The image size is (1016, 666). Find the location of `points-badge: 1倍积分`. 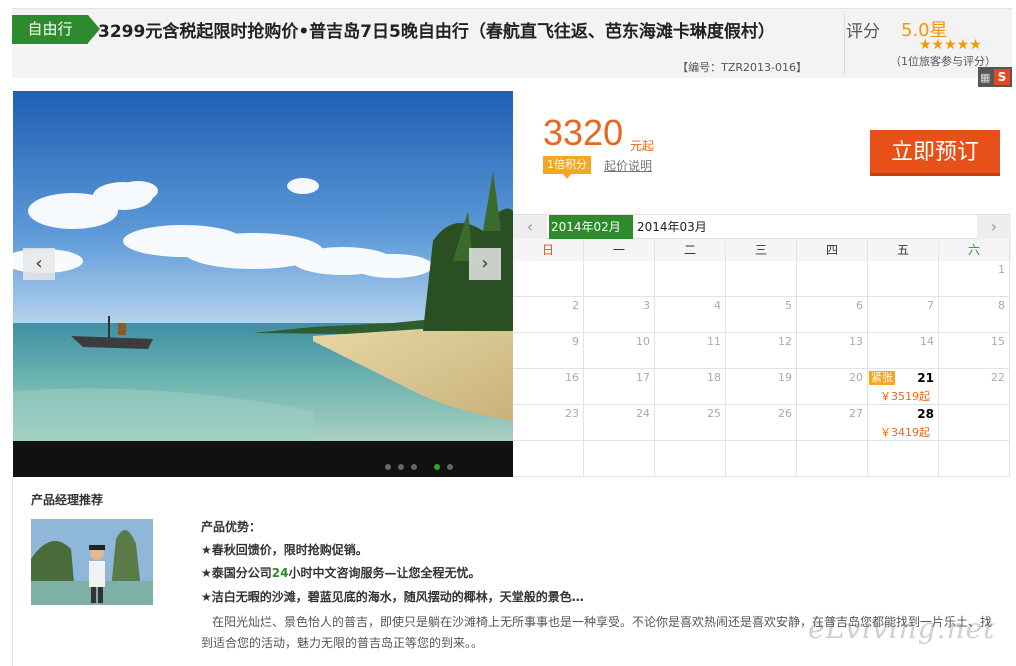

points-badge: 1倍积分 is located at coordinates (567, 167).